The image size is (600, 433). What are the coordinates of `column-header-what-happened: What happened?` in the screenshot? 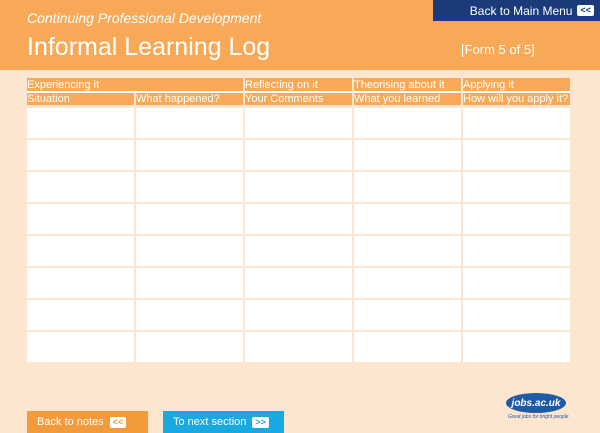 It's located at (189, 100).